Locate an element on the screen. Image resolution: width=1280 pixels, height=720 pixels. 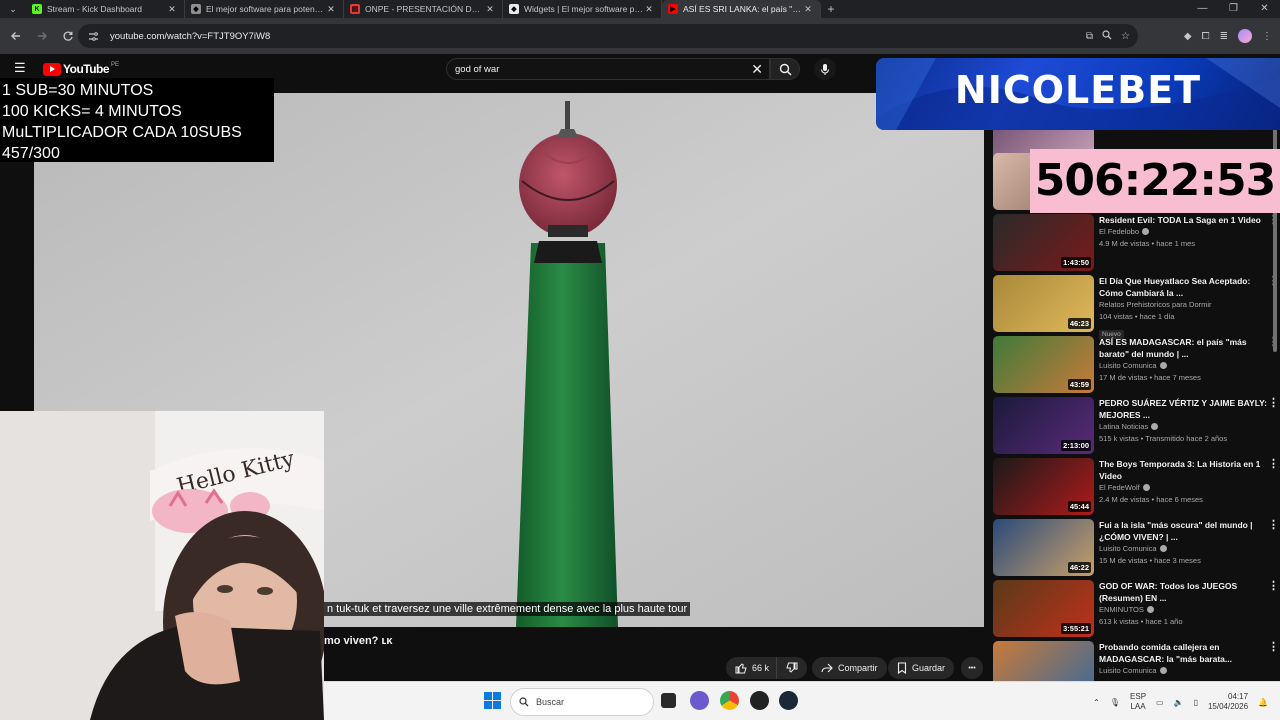
chrome-menu-icon: ⋮ is located at coordinates (1267, 36).